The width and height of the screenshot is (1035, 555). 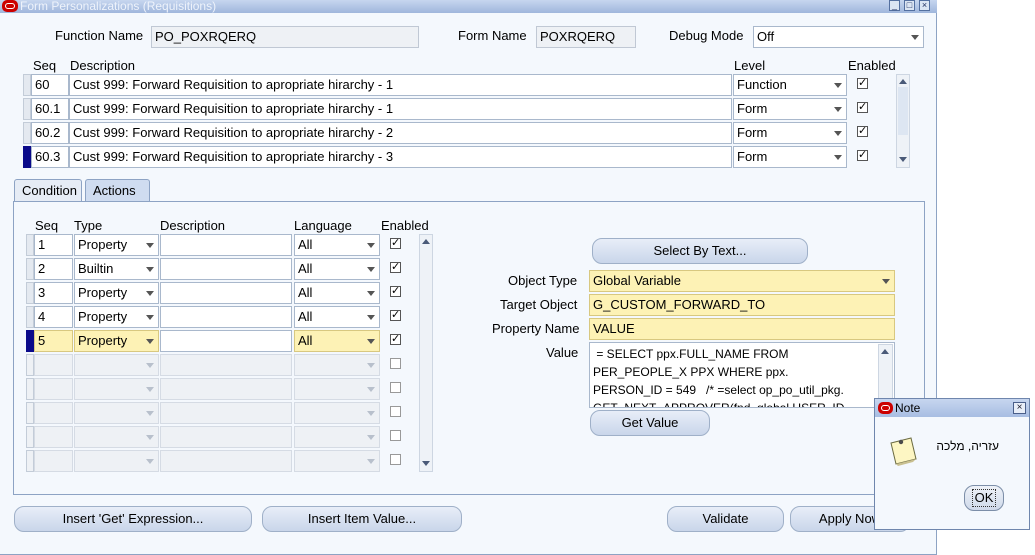 What do you see at coordinates (117, 190) in the screenshot?
I see `tab-actions: Actions` at bounding box center [117, 190].